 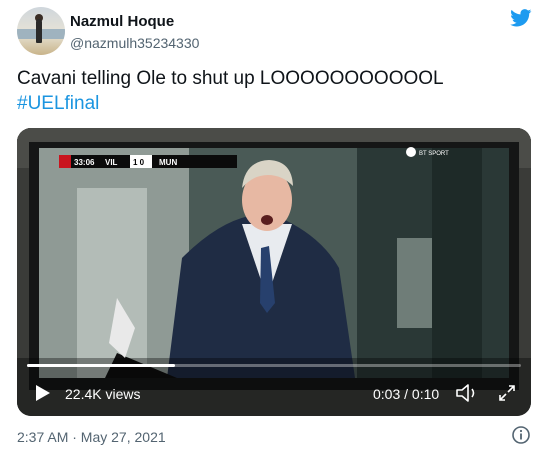 I want to click on author-name: Nazmul Hoque, so click(x=122, y=21).